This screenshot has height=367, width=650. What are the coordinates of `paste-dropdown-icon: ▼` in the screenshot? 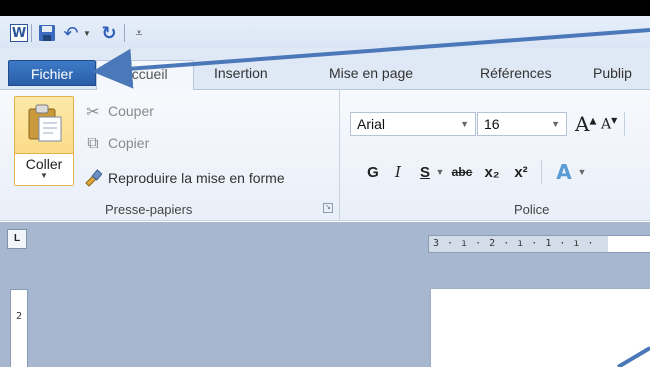 It's located at (44, 175).